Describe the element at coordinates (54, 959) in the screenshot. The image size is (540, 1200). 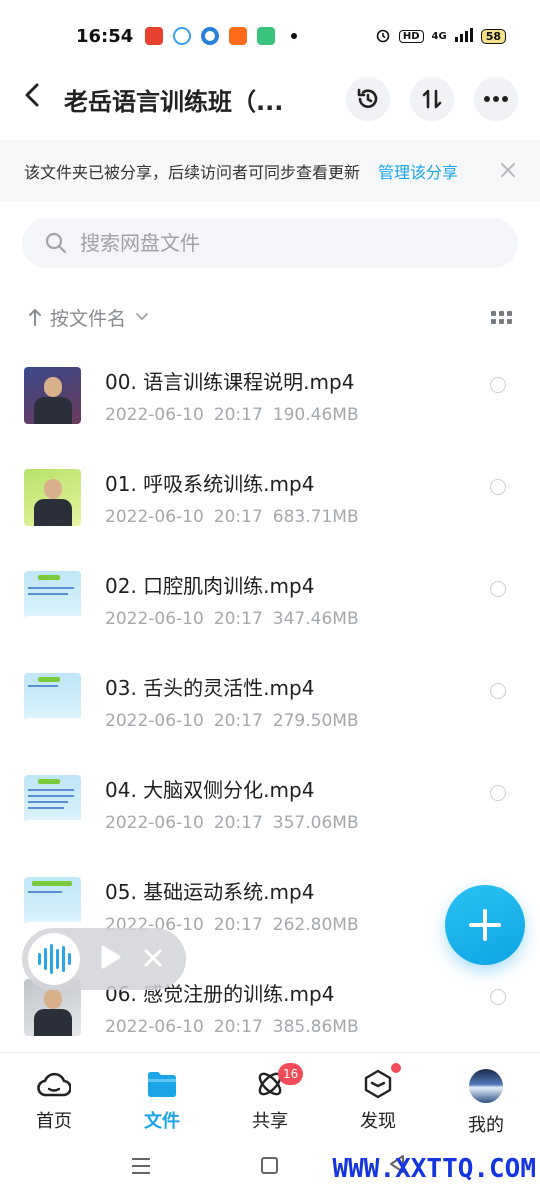
I see `audio-wave-icon` at that location.